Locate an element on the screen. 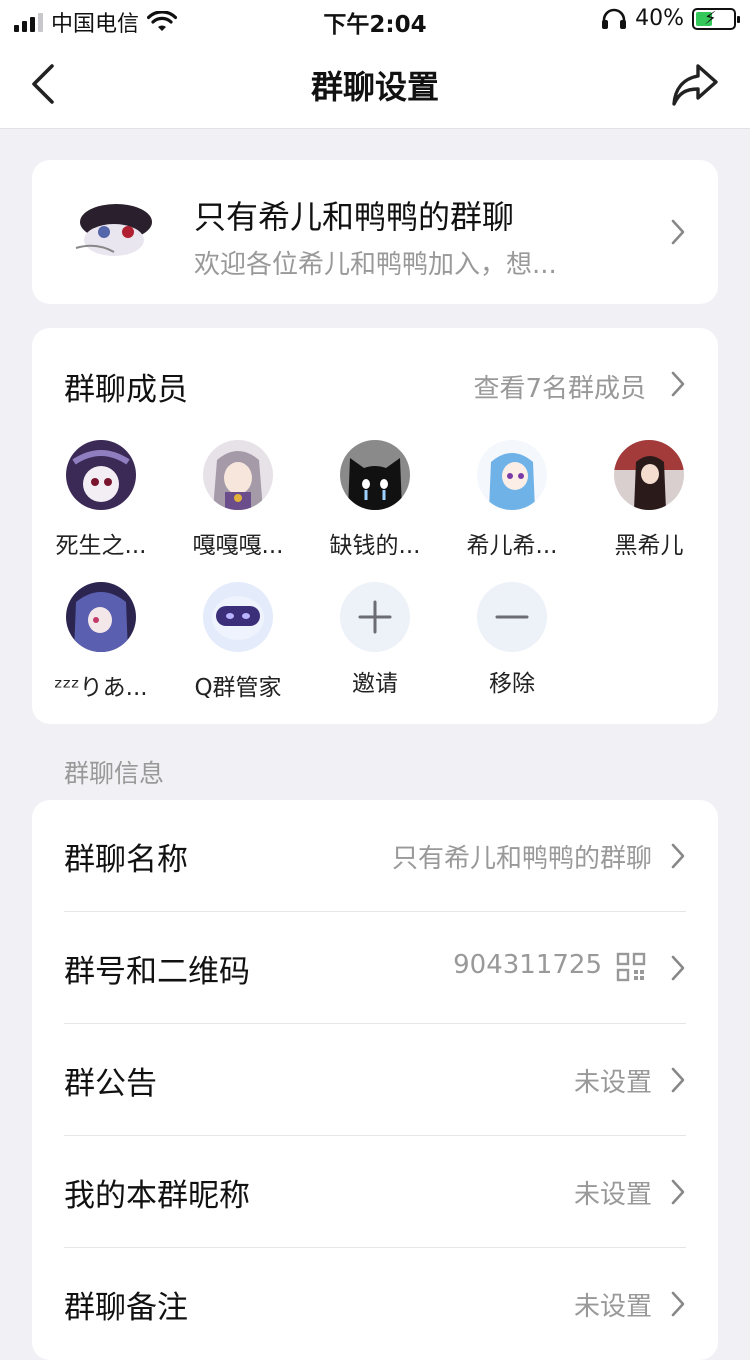 This screenshot has width=750, height=1360. minus-icon is located at coordinates (512, 617).